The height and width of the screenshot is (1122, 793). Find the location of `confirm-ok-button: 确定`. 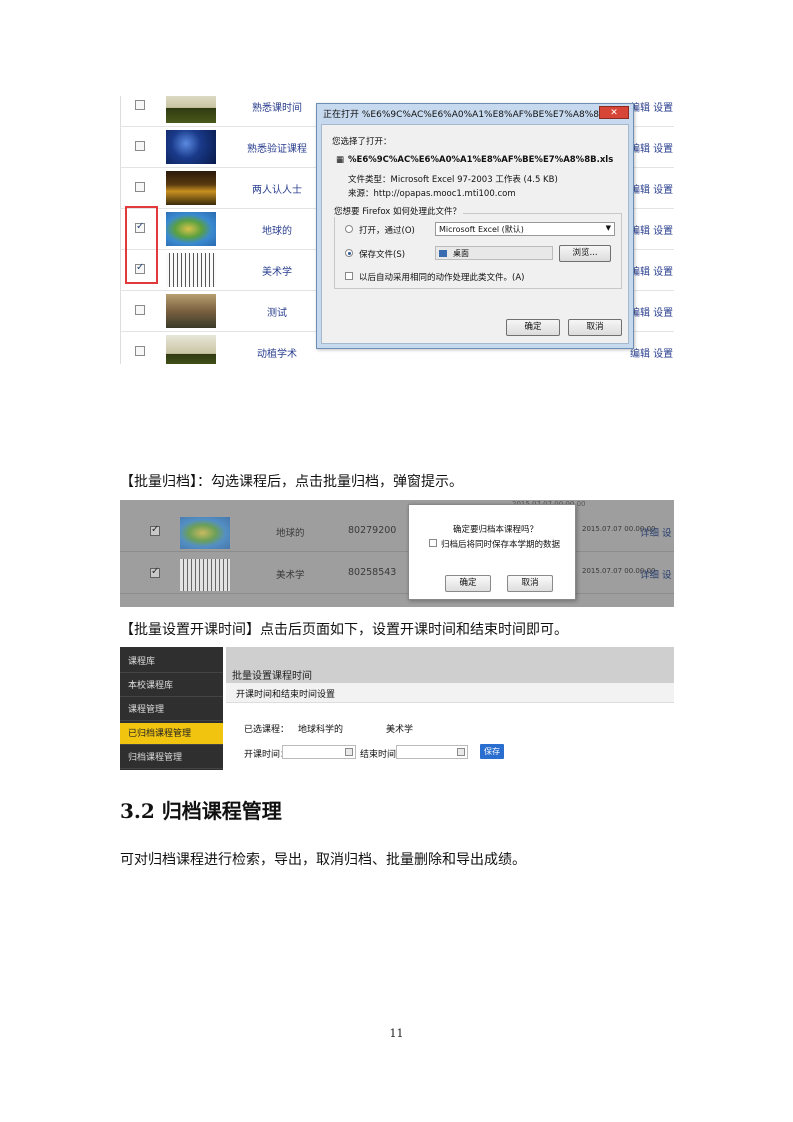

confirm-ok-button: 确定 is located at coordinates (468, 583).